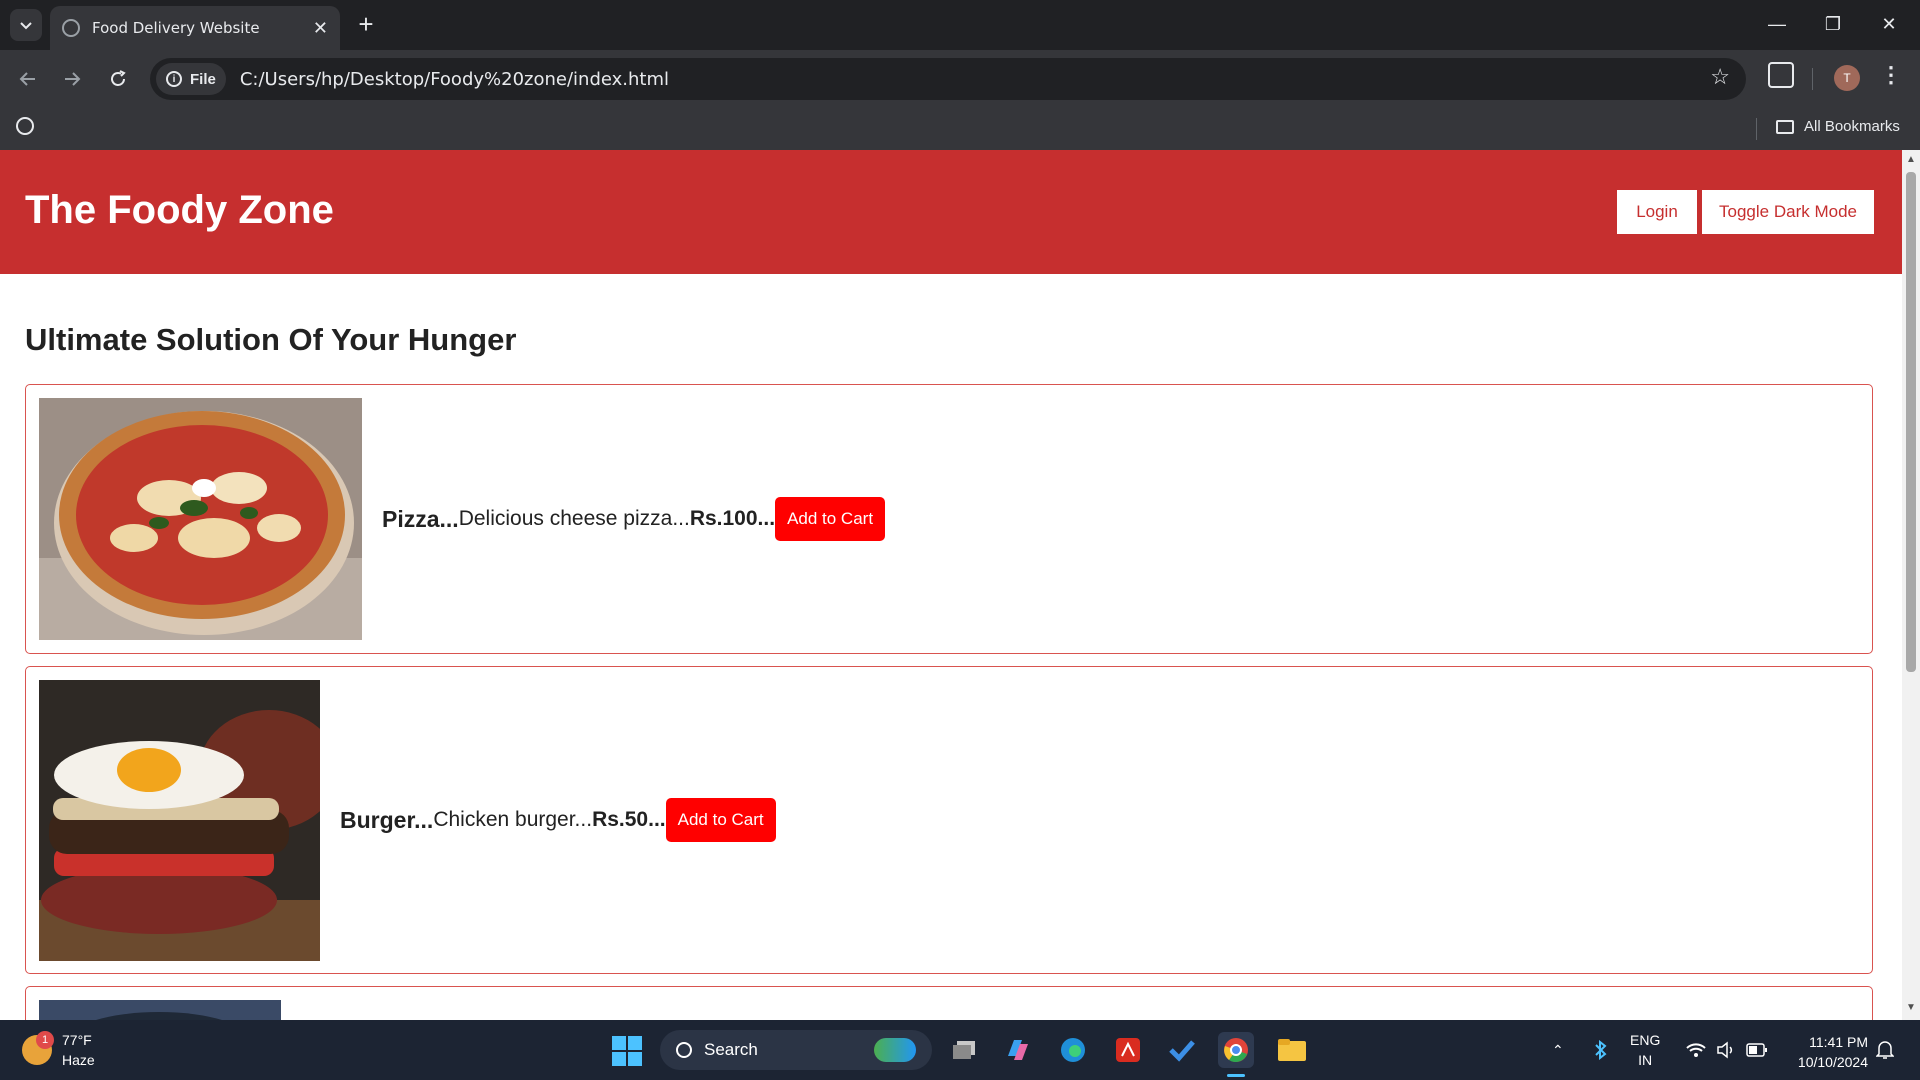 The image size is (1920, 1080). Describe the element at coordinates (1777, 24) in the screenshot. I see `minimize-button: —` at that location.